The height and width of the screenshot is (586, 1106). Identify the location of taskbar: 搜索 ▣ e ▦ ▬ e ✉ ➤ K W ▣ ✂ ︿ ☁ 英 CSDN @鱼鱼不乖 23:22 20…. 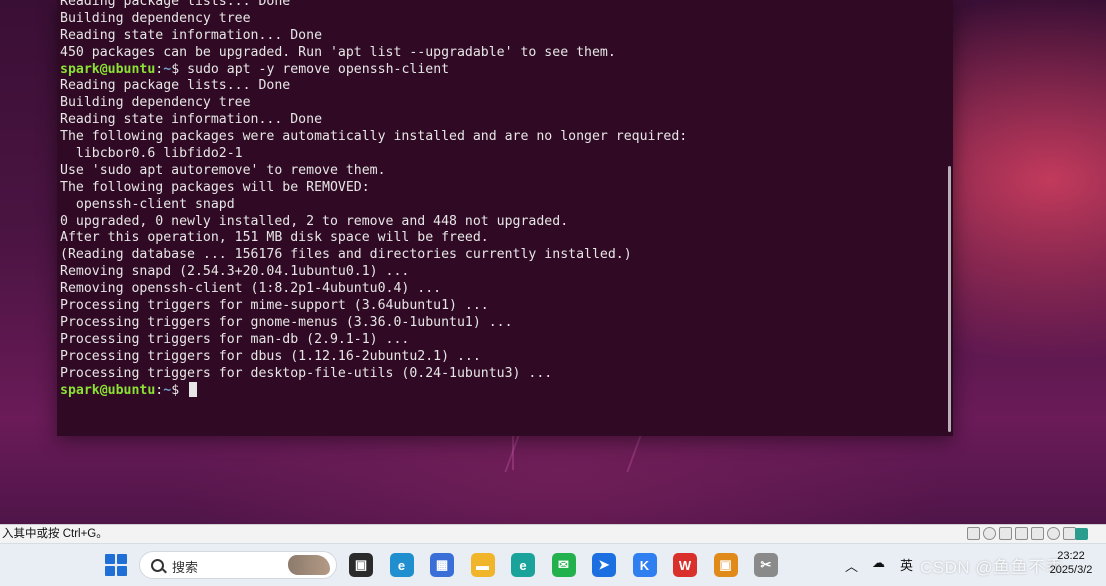
(553, 564).